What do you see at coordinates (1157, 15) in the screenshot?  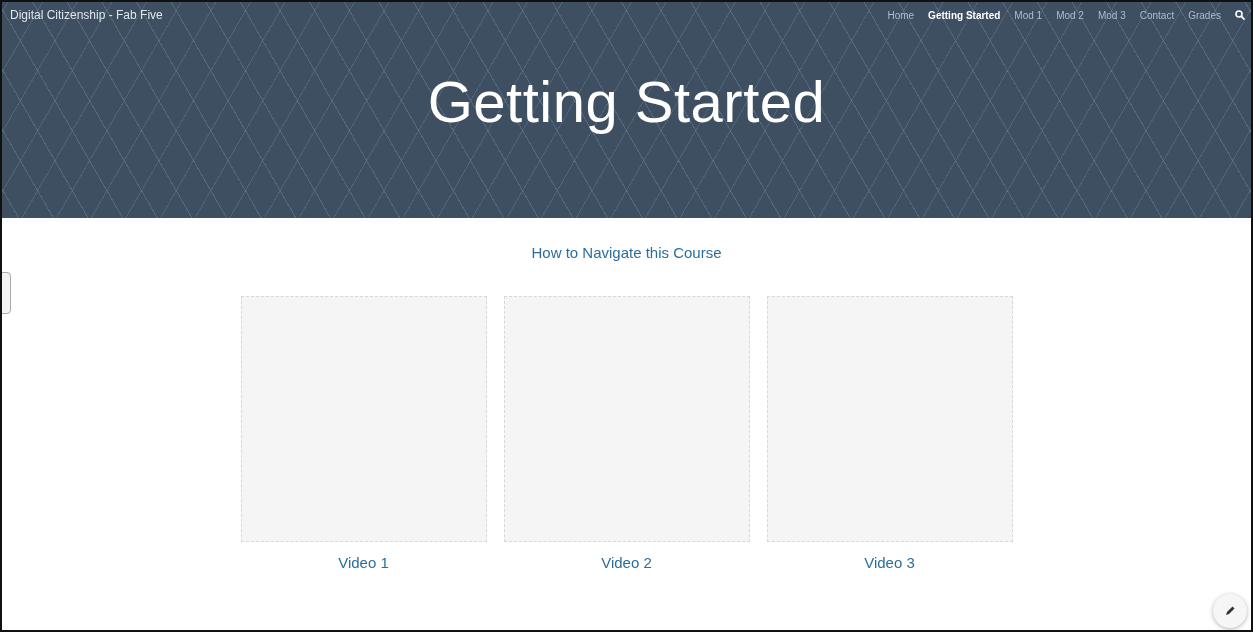 I see `nav-link: Contact` at bounding box center [1157, 15].